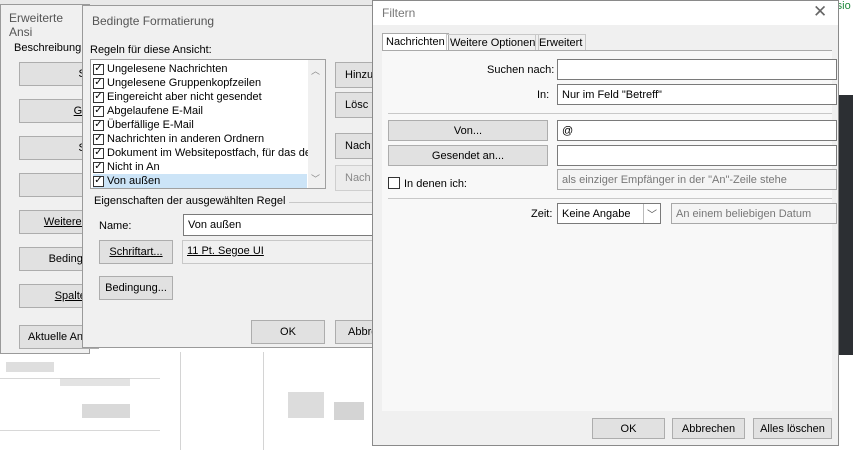  Describe the element at coordinates (820, 12) in the screenshot. I see `close-icon: ✕` at that location.